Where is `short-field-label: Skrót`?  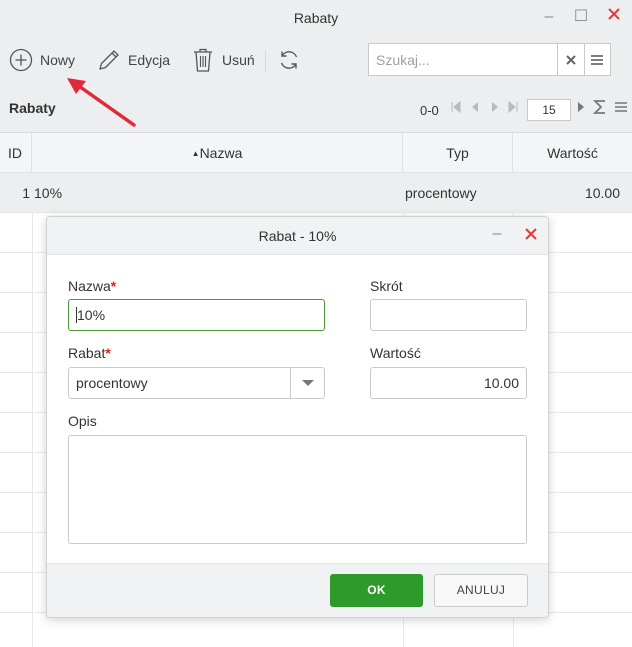
short-field-label: Skrót is located at coordinates (386, 286).